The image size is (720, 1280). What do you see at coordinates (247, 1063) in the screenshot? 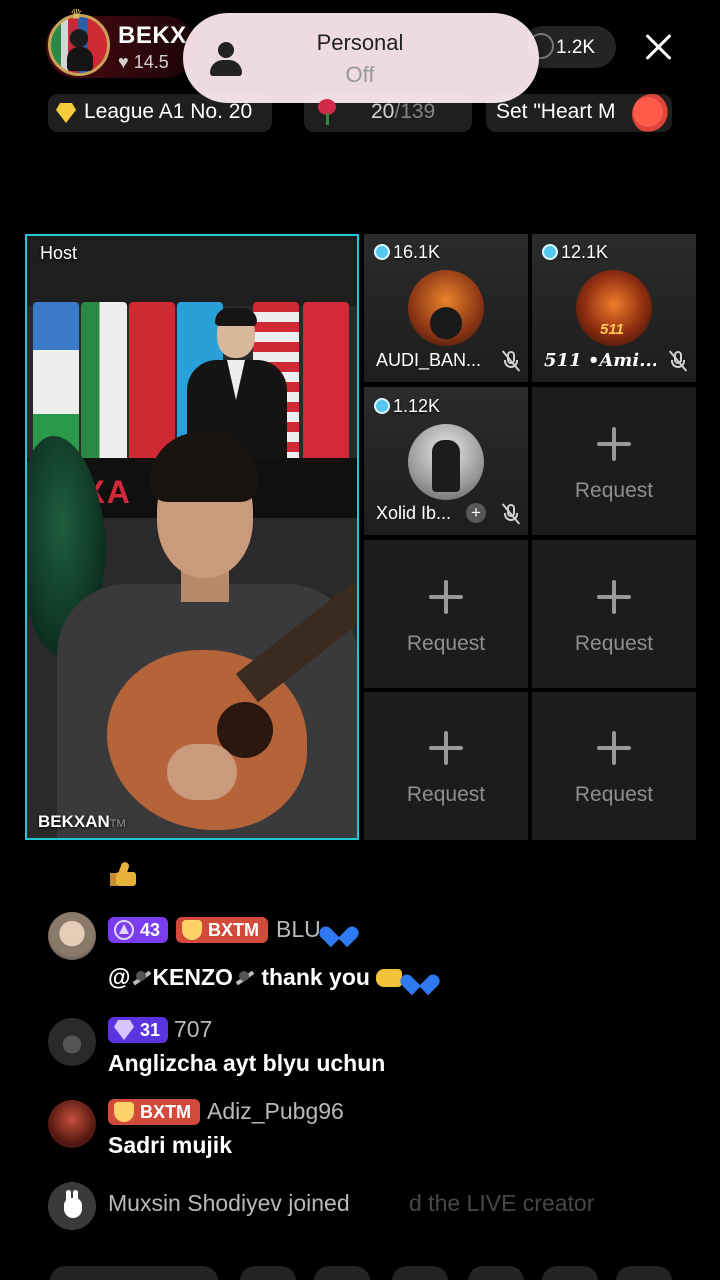
I see `chat-message: Anglizcha ayt blyu uchun` at bounding box center [247, 1063].